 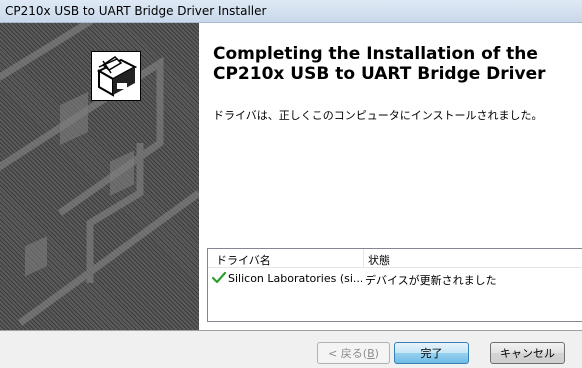 What do you see at coordinates (395, 258) in the screenshot?
I see `list-header: ドライバ名 状態` at bounding box center [395, 258].